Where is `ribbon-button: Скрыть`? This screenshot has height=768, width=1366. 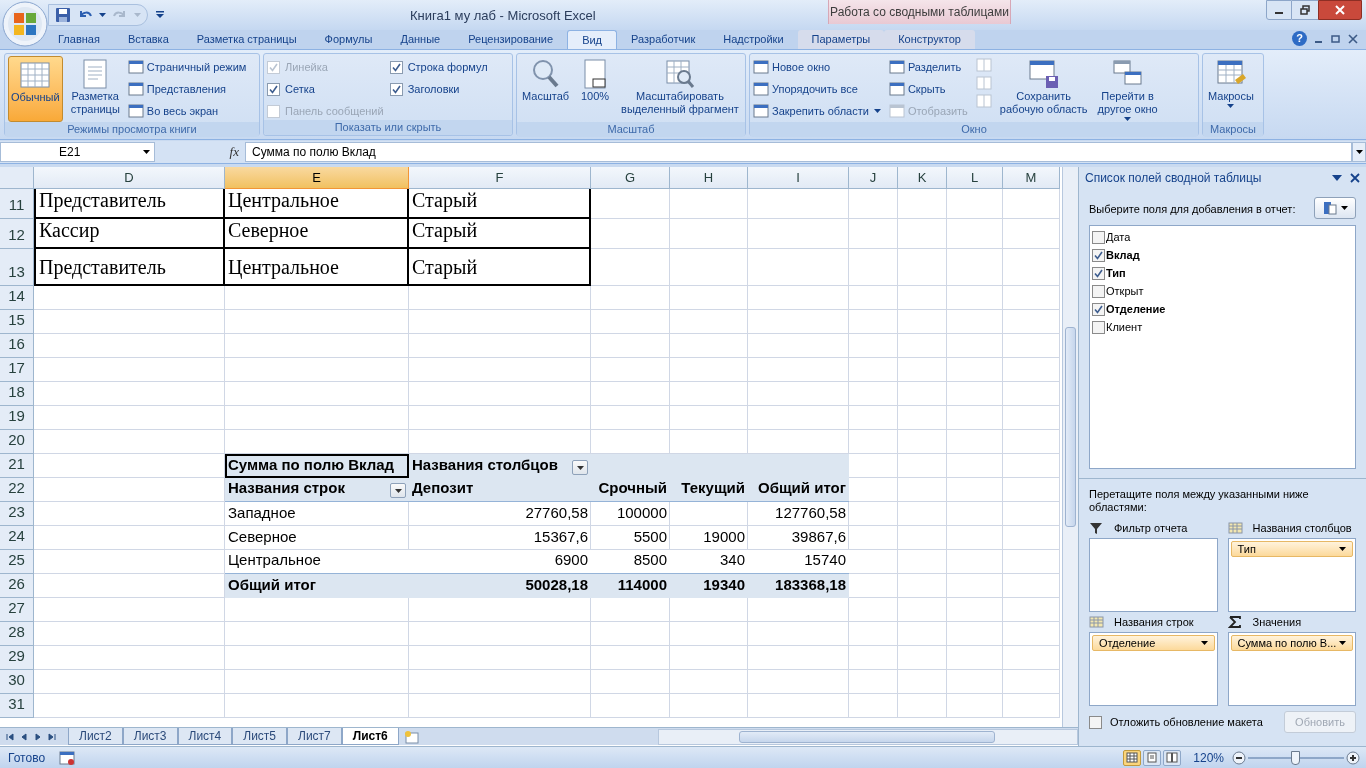
ribbon-button: Скрыть is located at coordinates (929, 89).